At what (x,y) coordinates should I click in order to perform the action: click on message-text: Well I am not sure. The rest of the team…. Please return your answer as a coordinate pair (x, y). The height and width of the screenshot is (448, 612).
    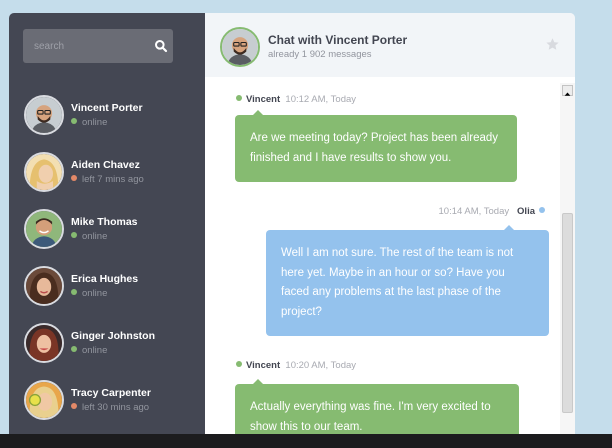
    Looking at the image, I should click on (397, 282).